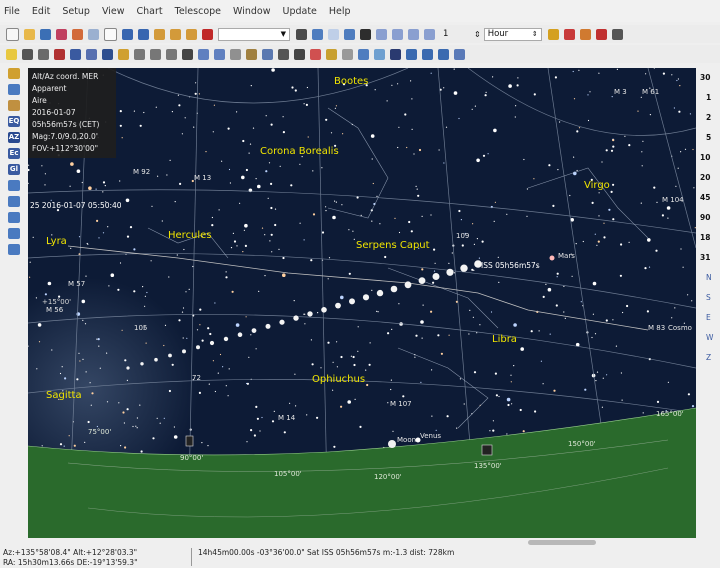 Image resolution: width=720 pixels, height=568 pixels. I want to click on eq-projection-button: EQ, so click(14, 121).